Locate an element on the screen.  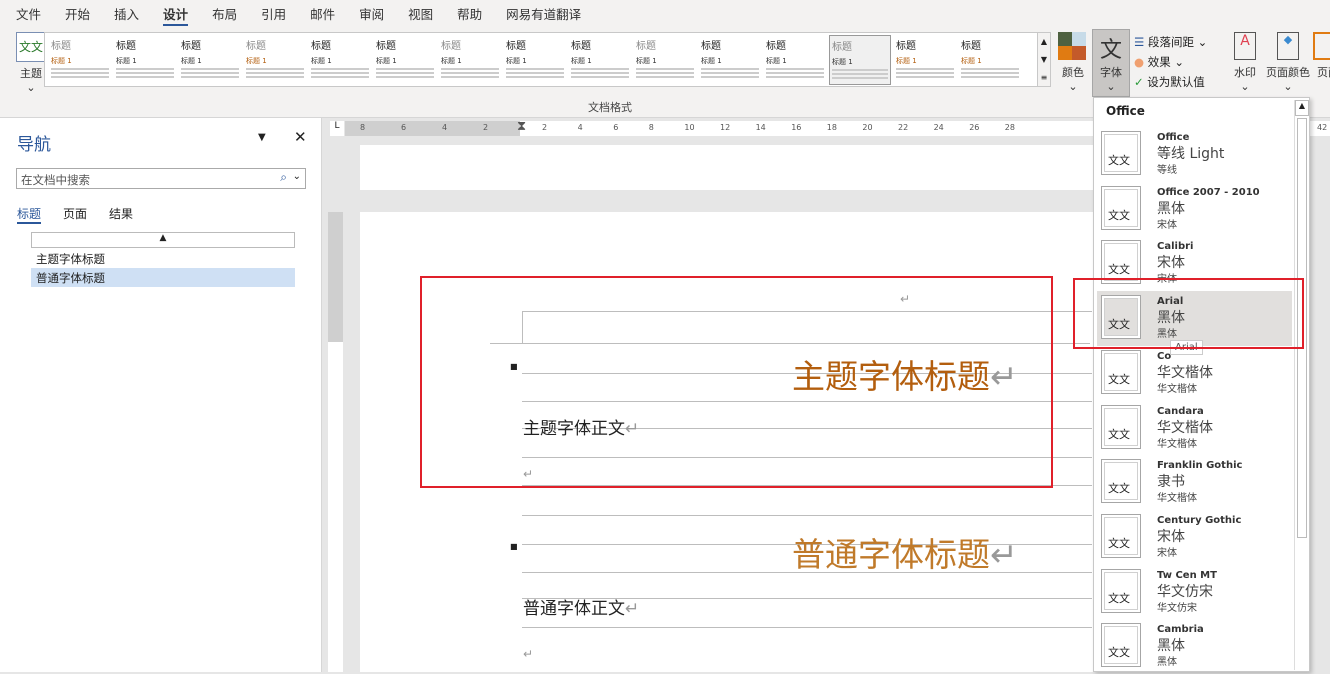
colors-button: 颜色 ⌄ is located at coordinates (1073, 62).